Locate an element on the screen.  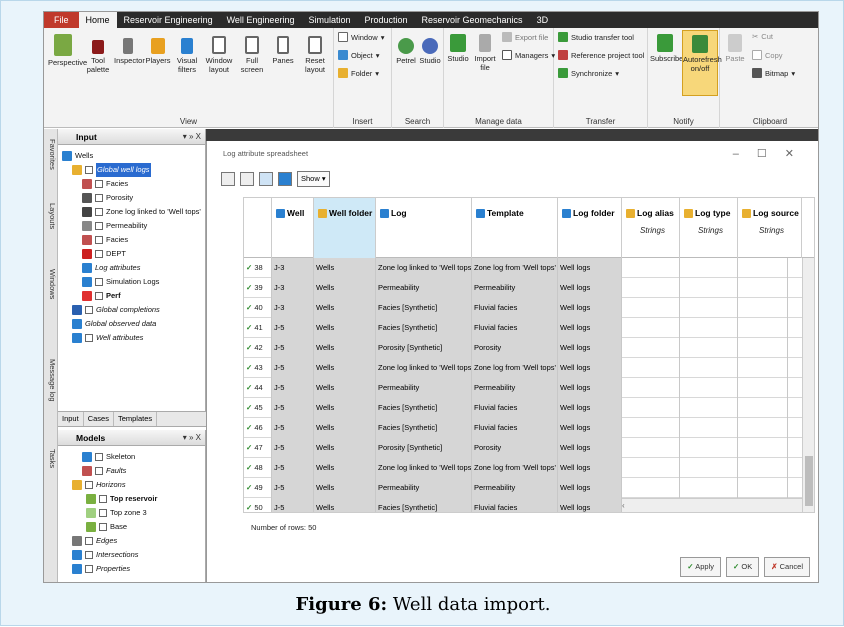
ribbon-tab-home: Home is located at coordinates (97, 20).